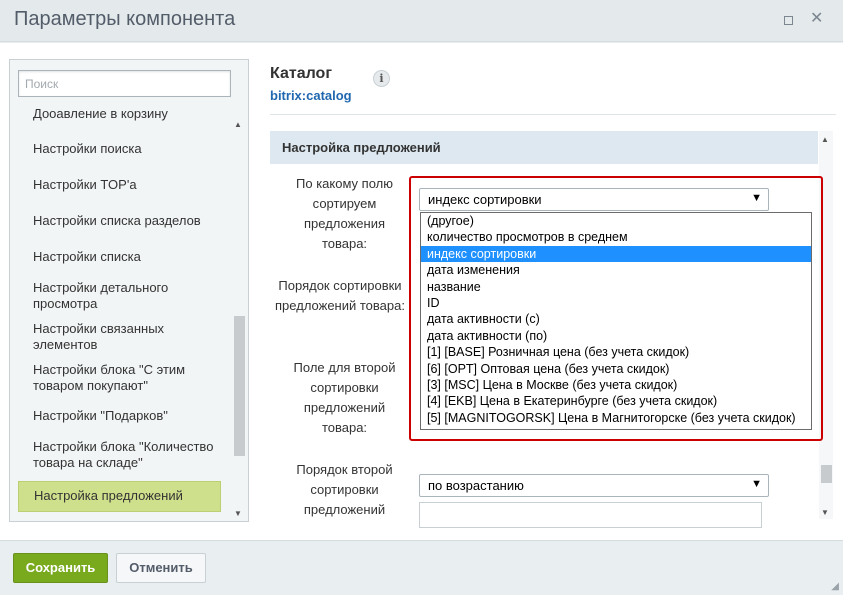 This screenshot has height=595, width=843. What do you see at coordinates (616, 254) in the screenshot?
I see `dropdown-option: индекс сортировки` at bounding box center [616, 254].